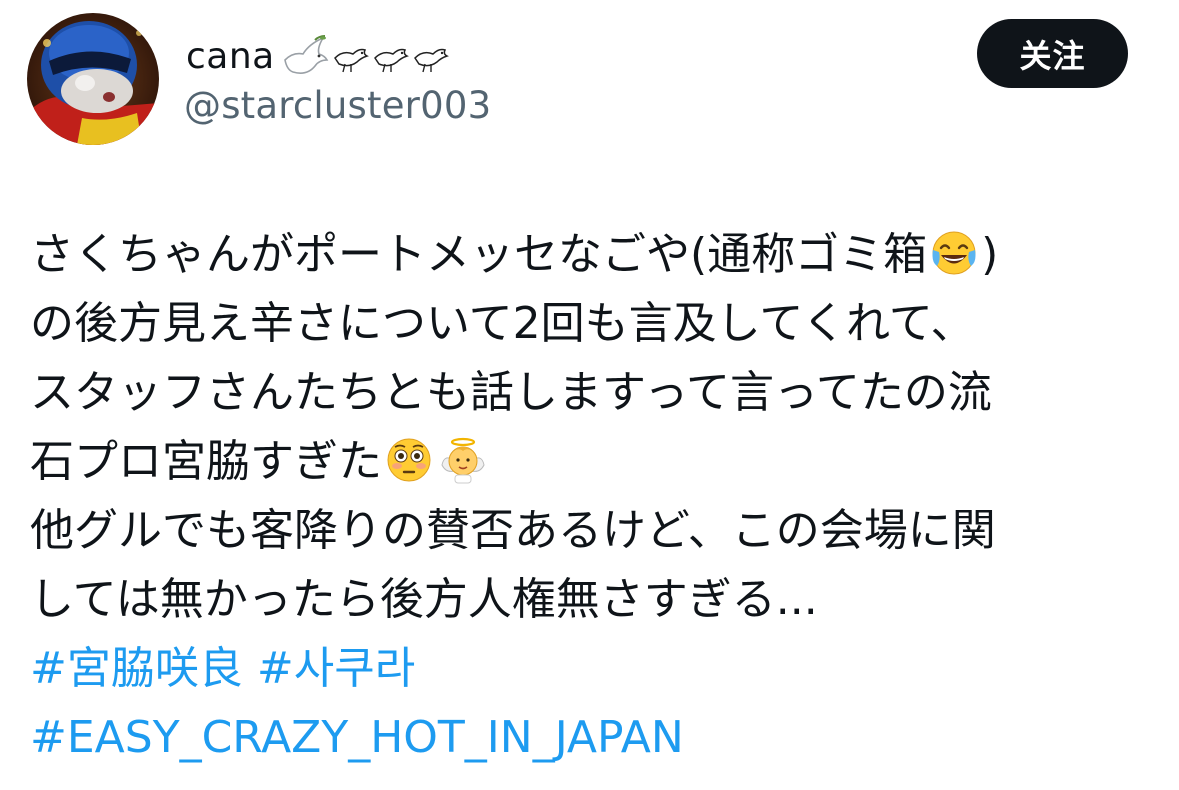 Image resolution: width=1179 pixels, height=790 pixels. What do you see at coordinates (336, 668) in the screenshot?
I see `hashtag-link: #사쿠라` at bounding box center [336, 668].